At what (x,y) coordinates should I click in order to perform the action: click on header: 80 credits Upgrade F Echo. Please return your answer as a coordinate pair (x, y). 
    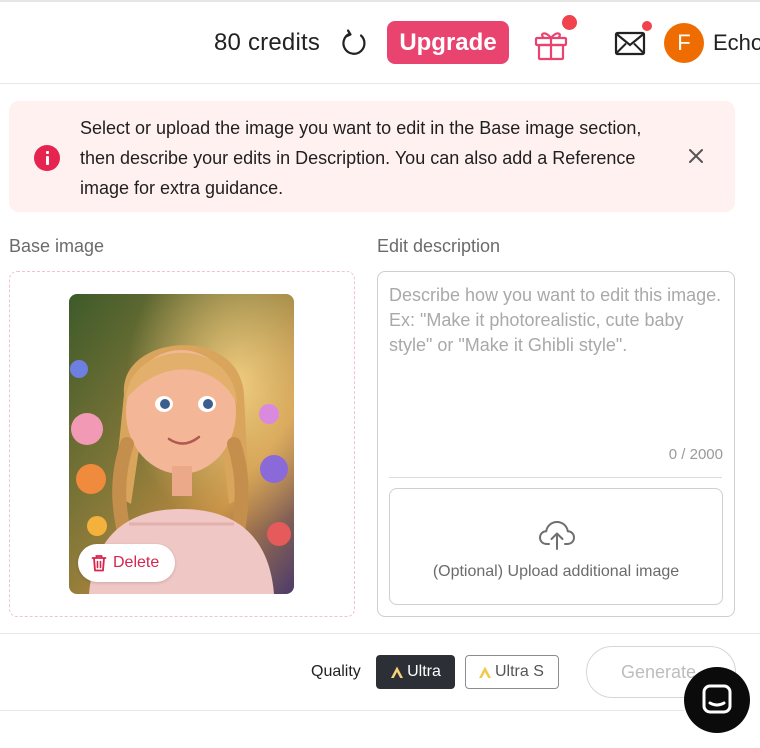
    Looking at the image, I should click on (380, 43).